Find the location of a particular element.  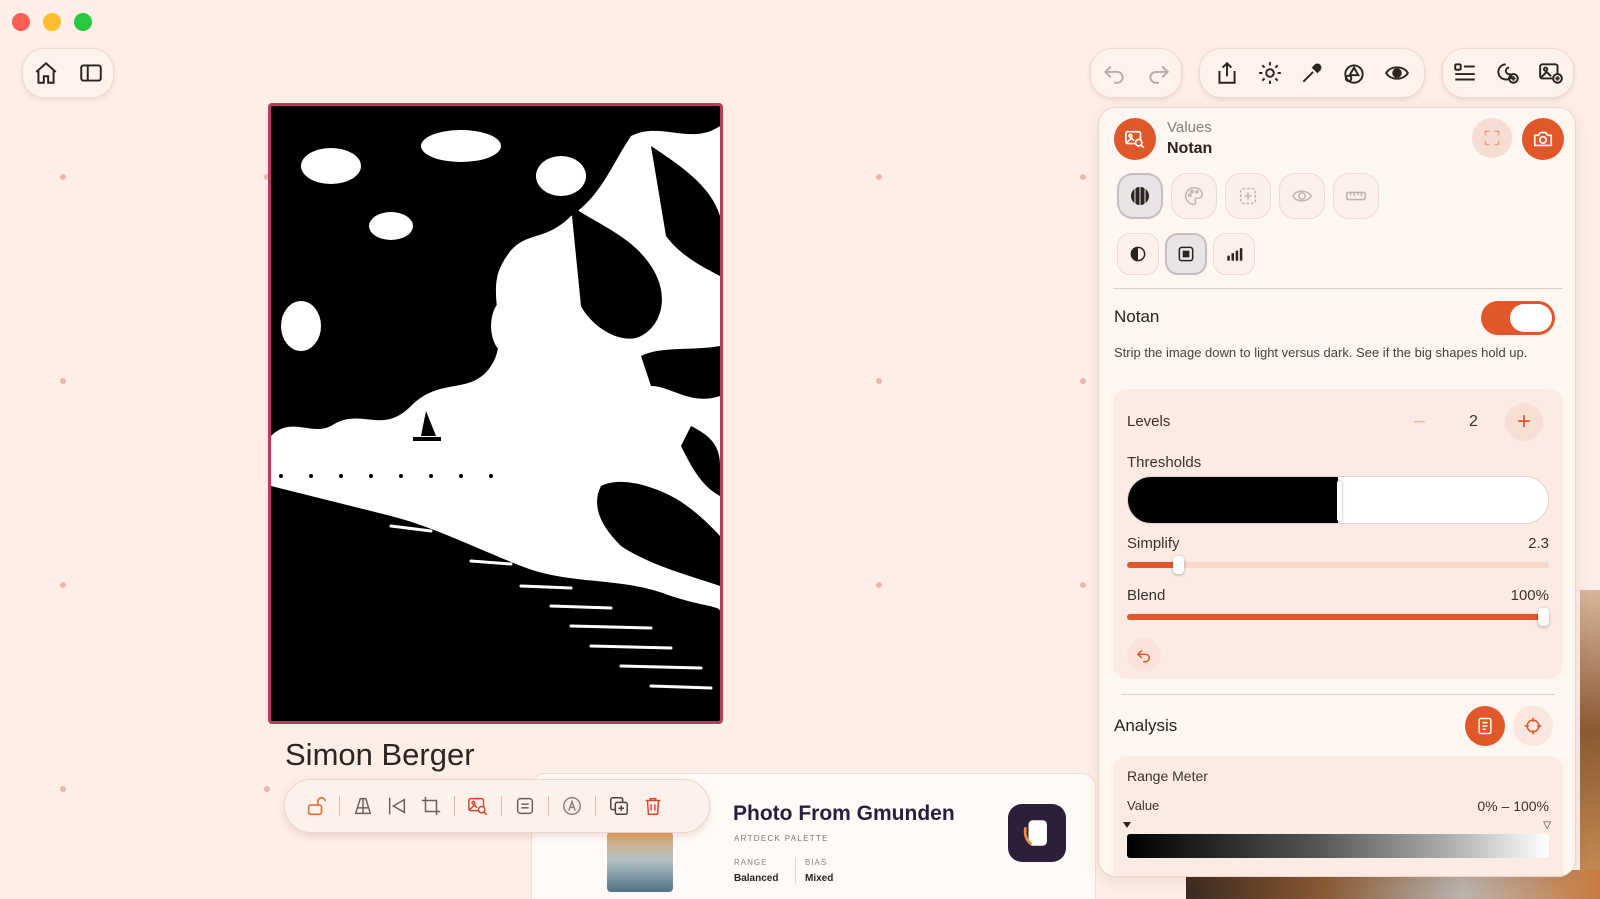

threshold-handle is located at coordinates (1339, 501).